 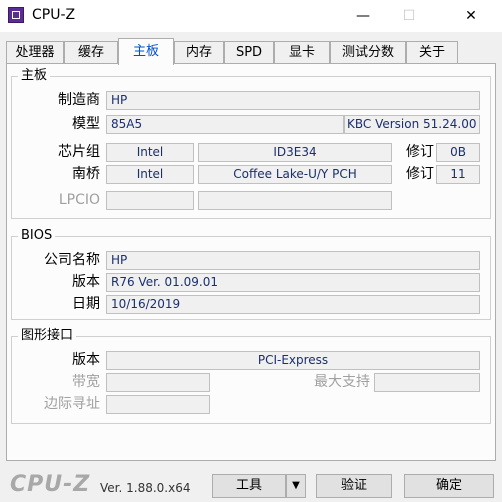 I want to click on window-title: CPU-Z, so click(x=54, y=15).